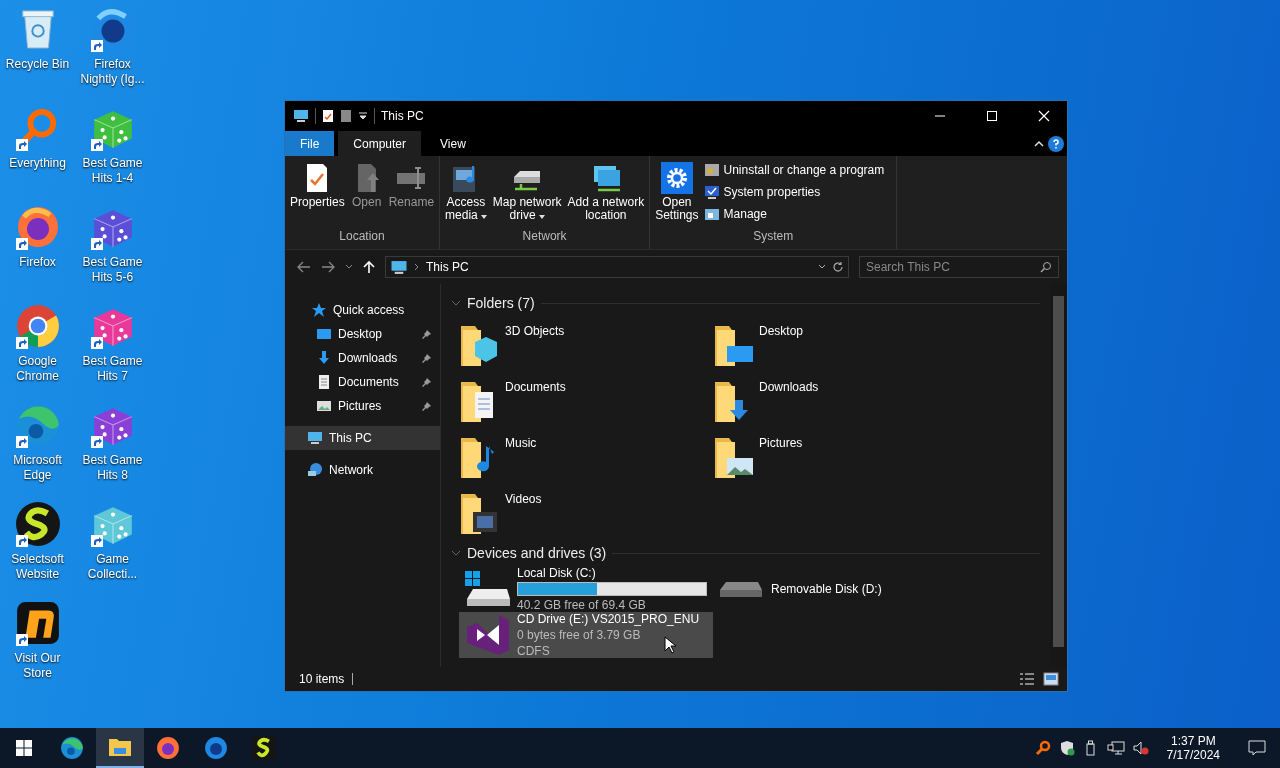  What do you see at coordinates (606, 192) in the screenshot?
I see `ribbon-button: Add a network location` at bounding box center [606, 192].